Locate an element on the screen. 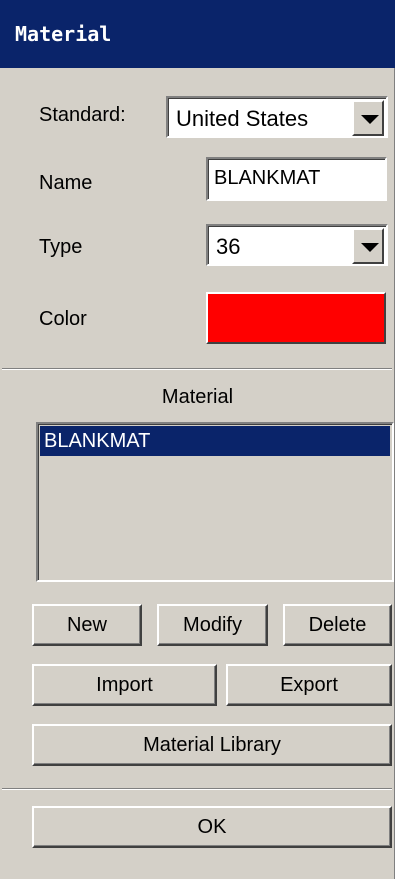  name-field: BLANKMAT is located at coordinates (296, 179).